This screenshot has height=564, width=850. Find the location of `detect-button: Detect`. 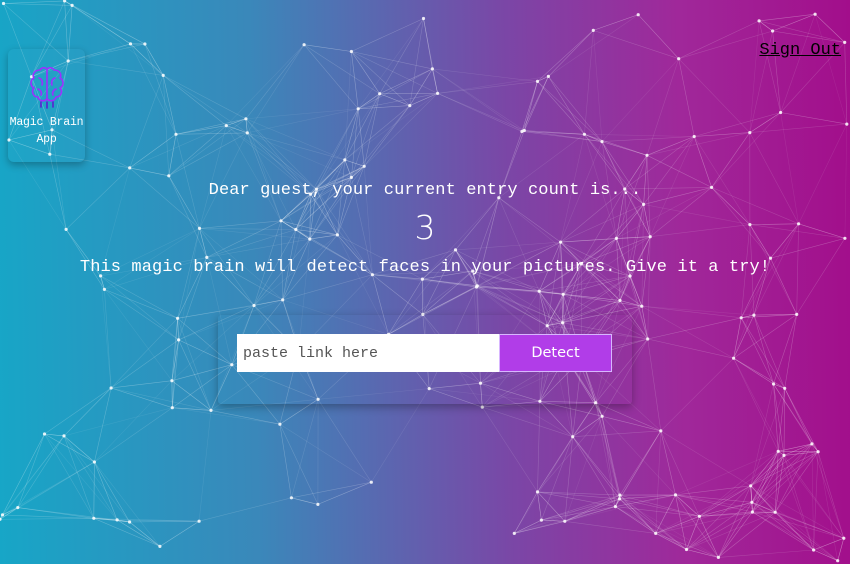

detect-button: Detect is located at coordinates (555, 353).